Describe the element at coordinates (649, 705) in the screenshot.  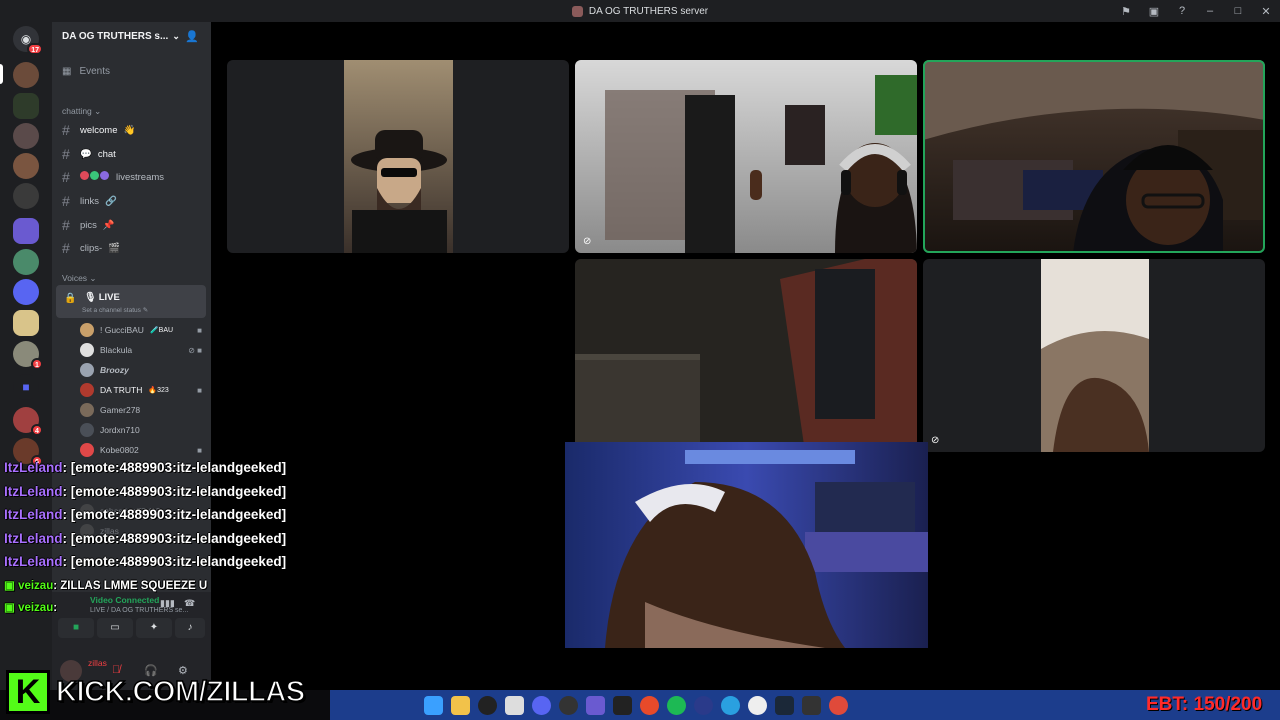
I see `brave-icon` at that location.